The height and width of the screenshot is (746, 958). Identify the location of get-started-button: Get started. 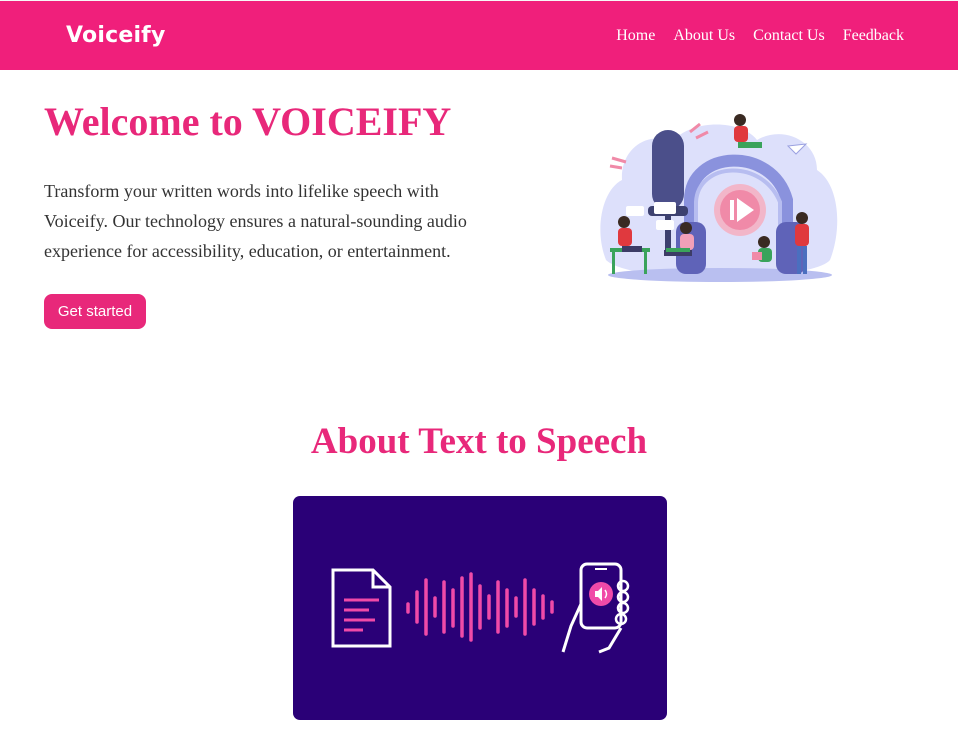
(95, 311).